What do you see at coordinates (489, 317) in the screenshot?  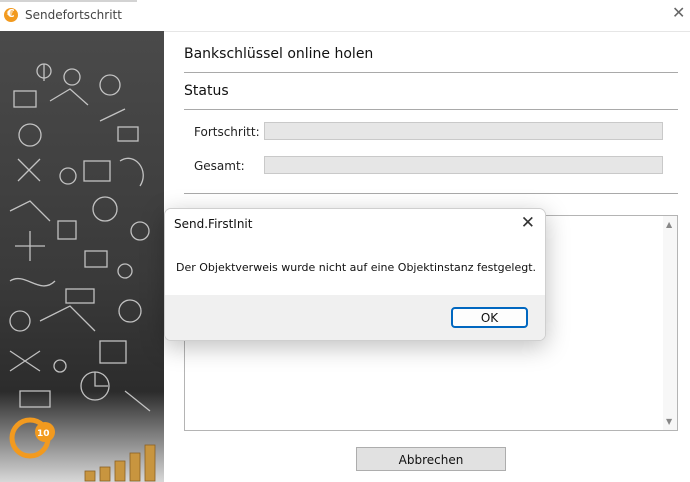 I see `ok-button: OK` at bounding box center [489, 317].